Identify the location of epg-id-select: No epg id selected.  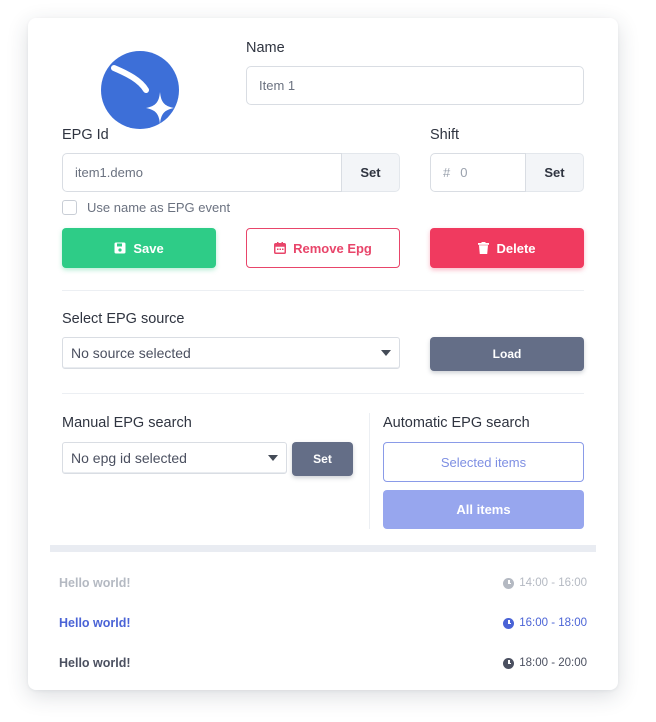
(174, 458).